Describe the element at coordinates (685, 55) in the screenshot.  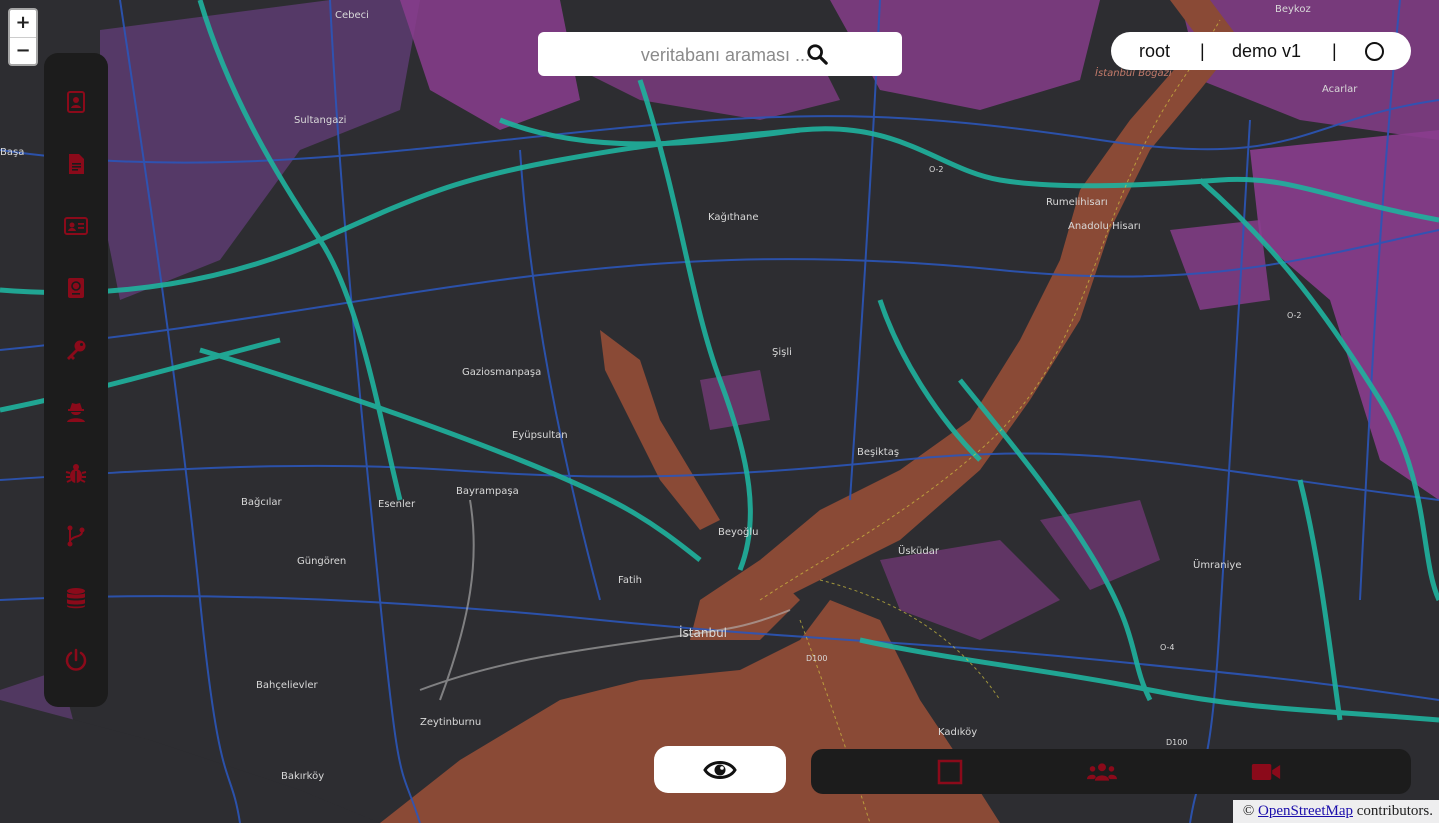
I see `search-input` at that location.